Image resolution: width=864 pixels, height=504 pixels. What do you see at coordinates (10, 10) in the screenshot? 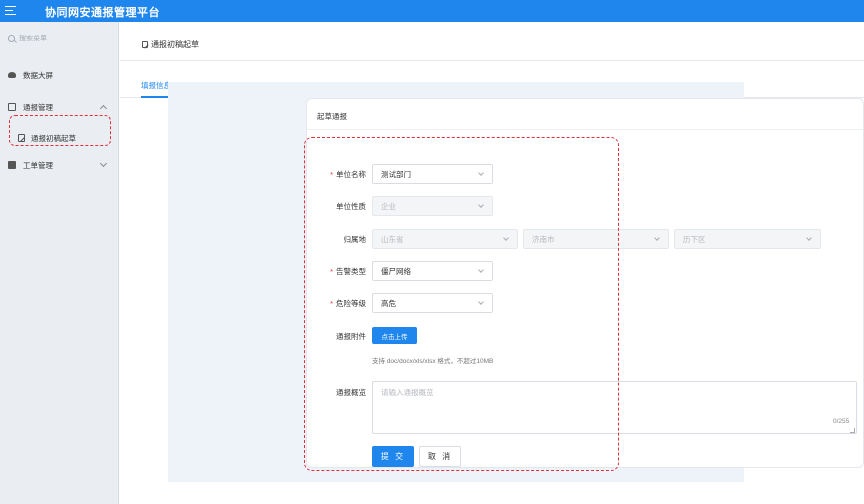
I see `menu-toggle-icon` at bounding box center [10, 10].